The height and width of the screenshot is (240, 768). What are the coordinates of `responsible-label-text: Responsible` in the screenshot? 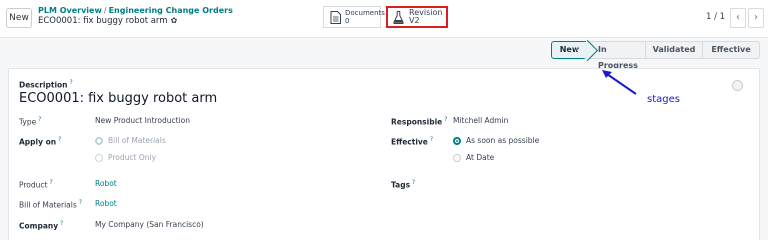 It's located at (417, 122).